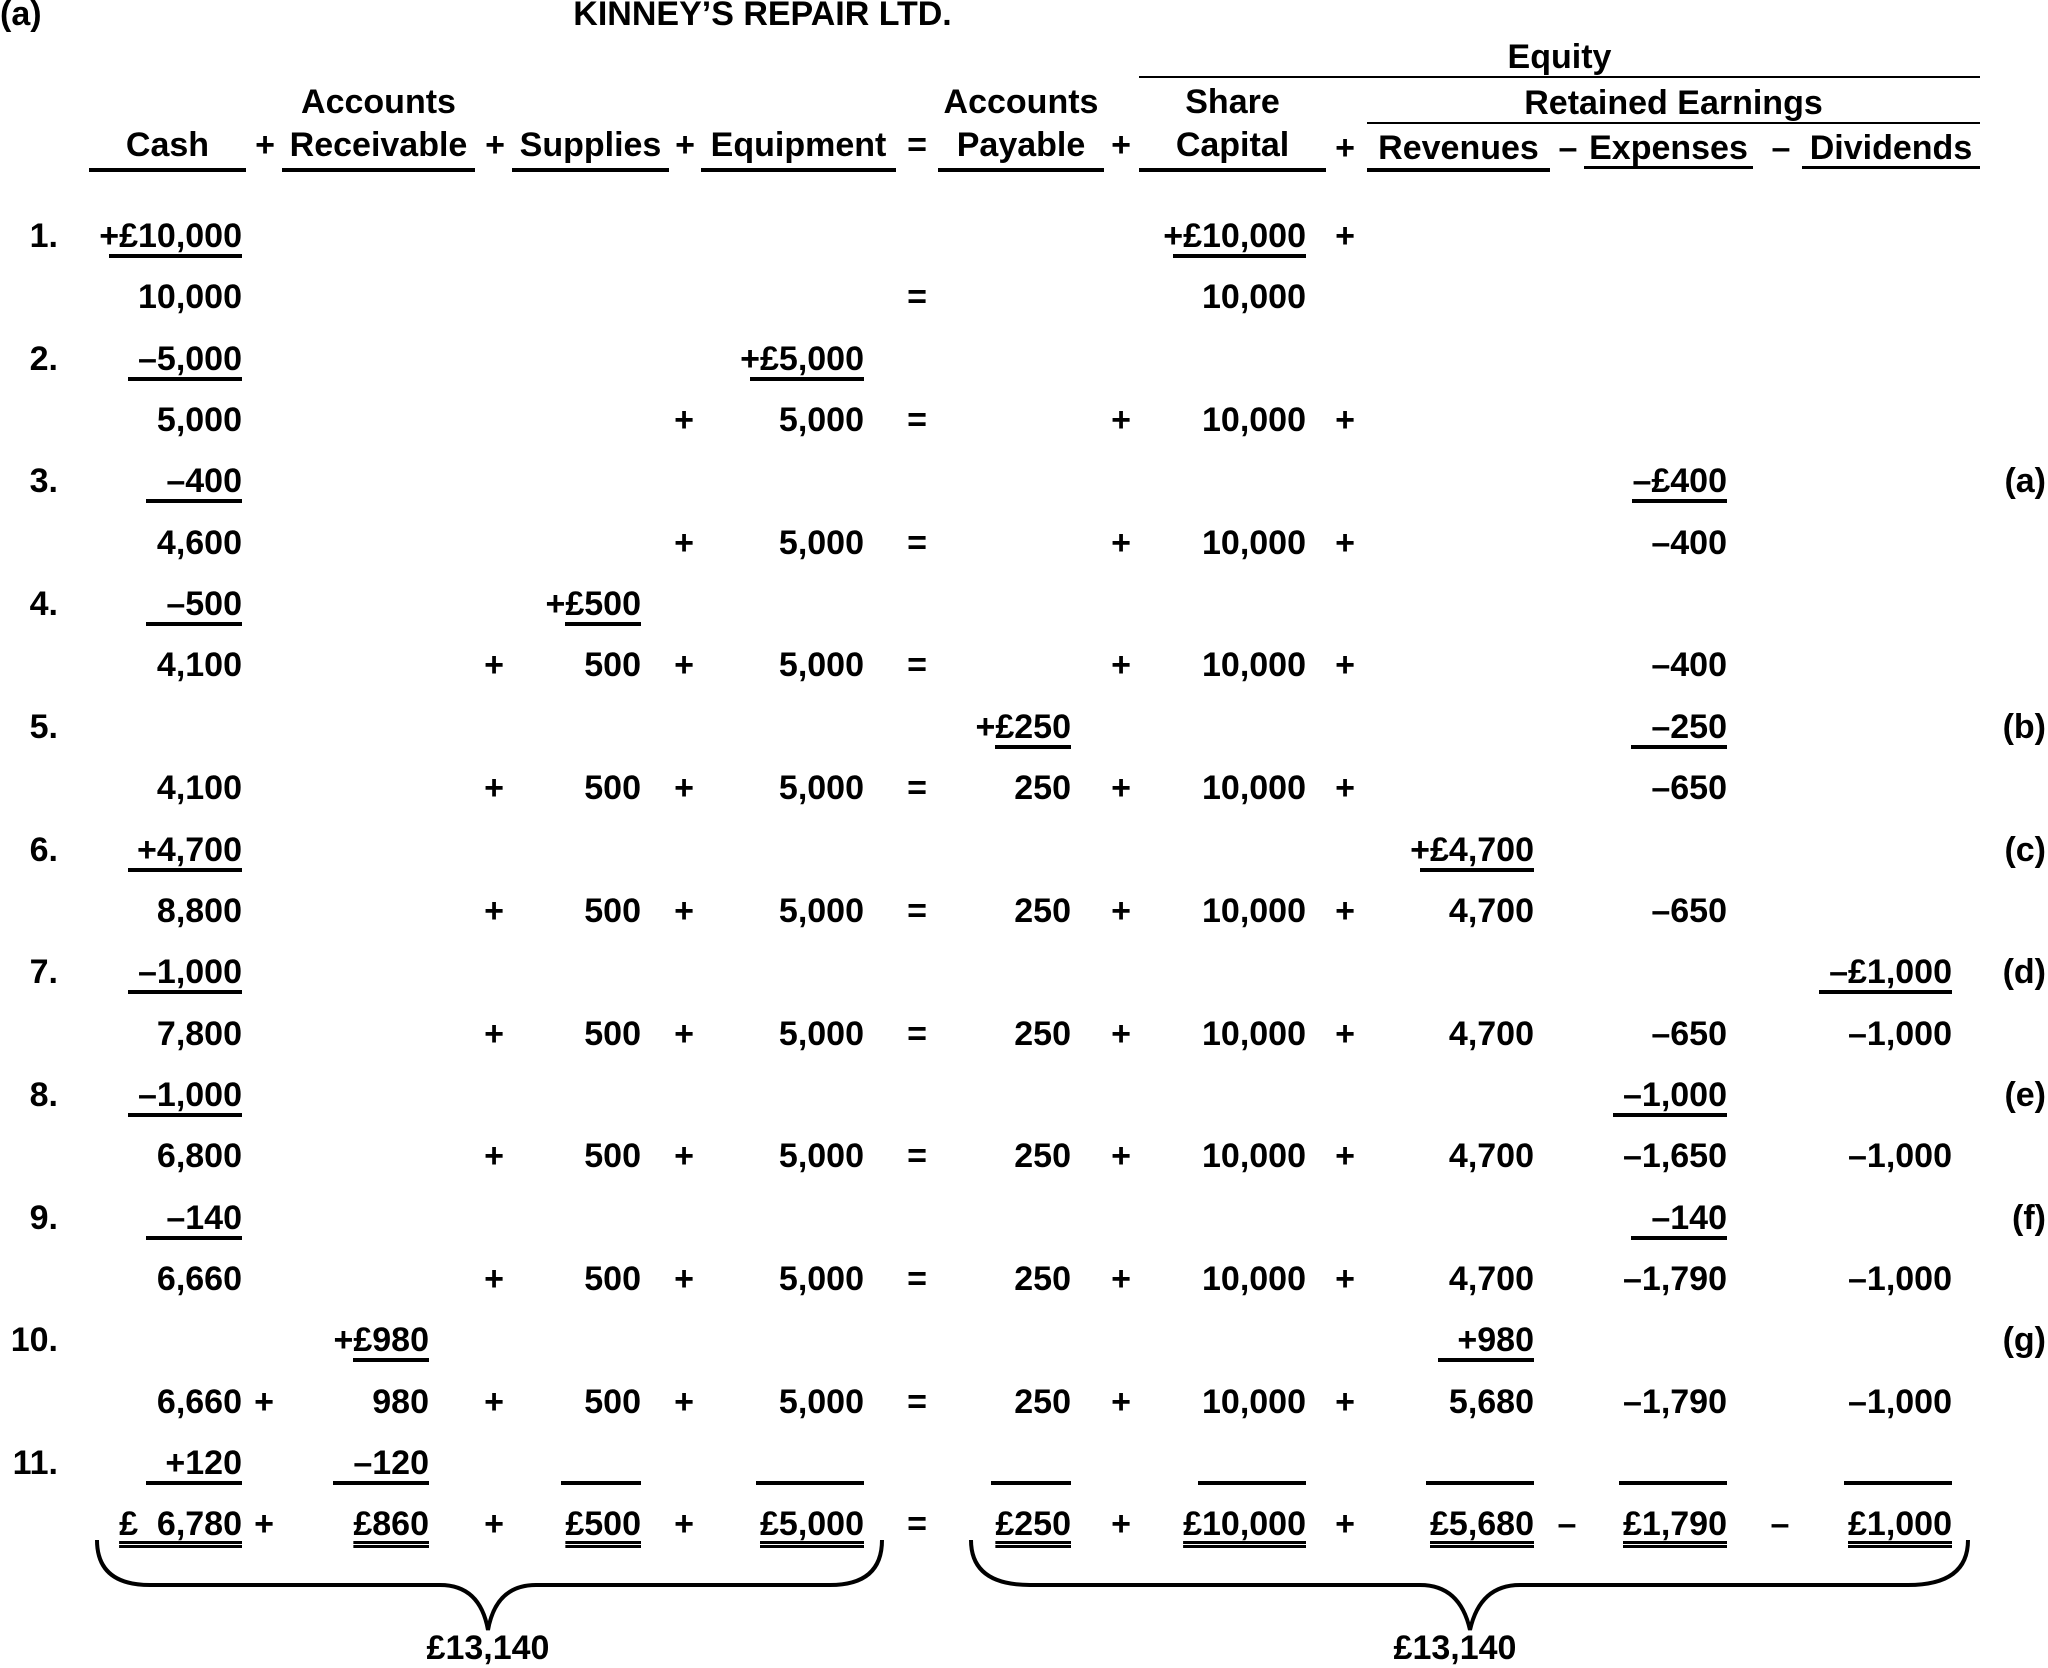  Describe the element at coordinates (1455, 1648) in the screenshot. I see `liabilities-equity-total: £13,140` at that location.